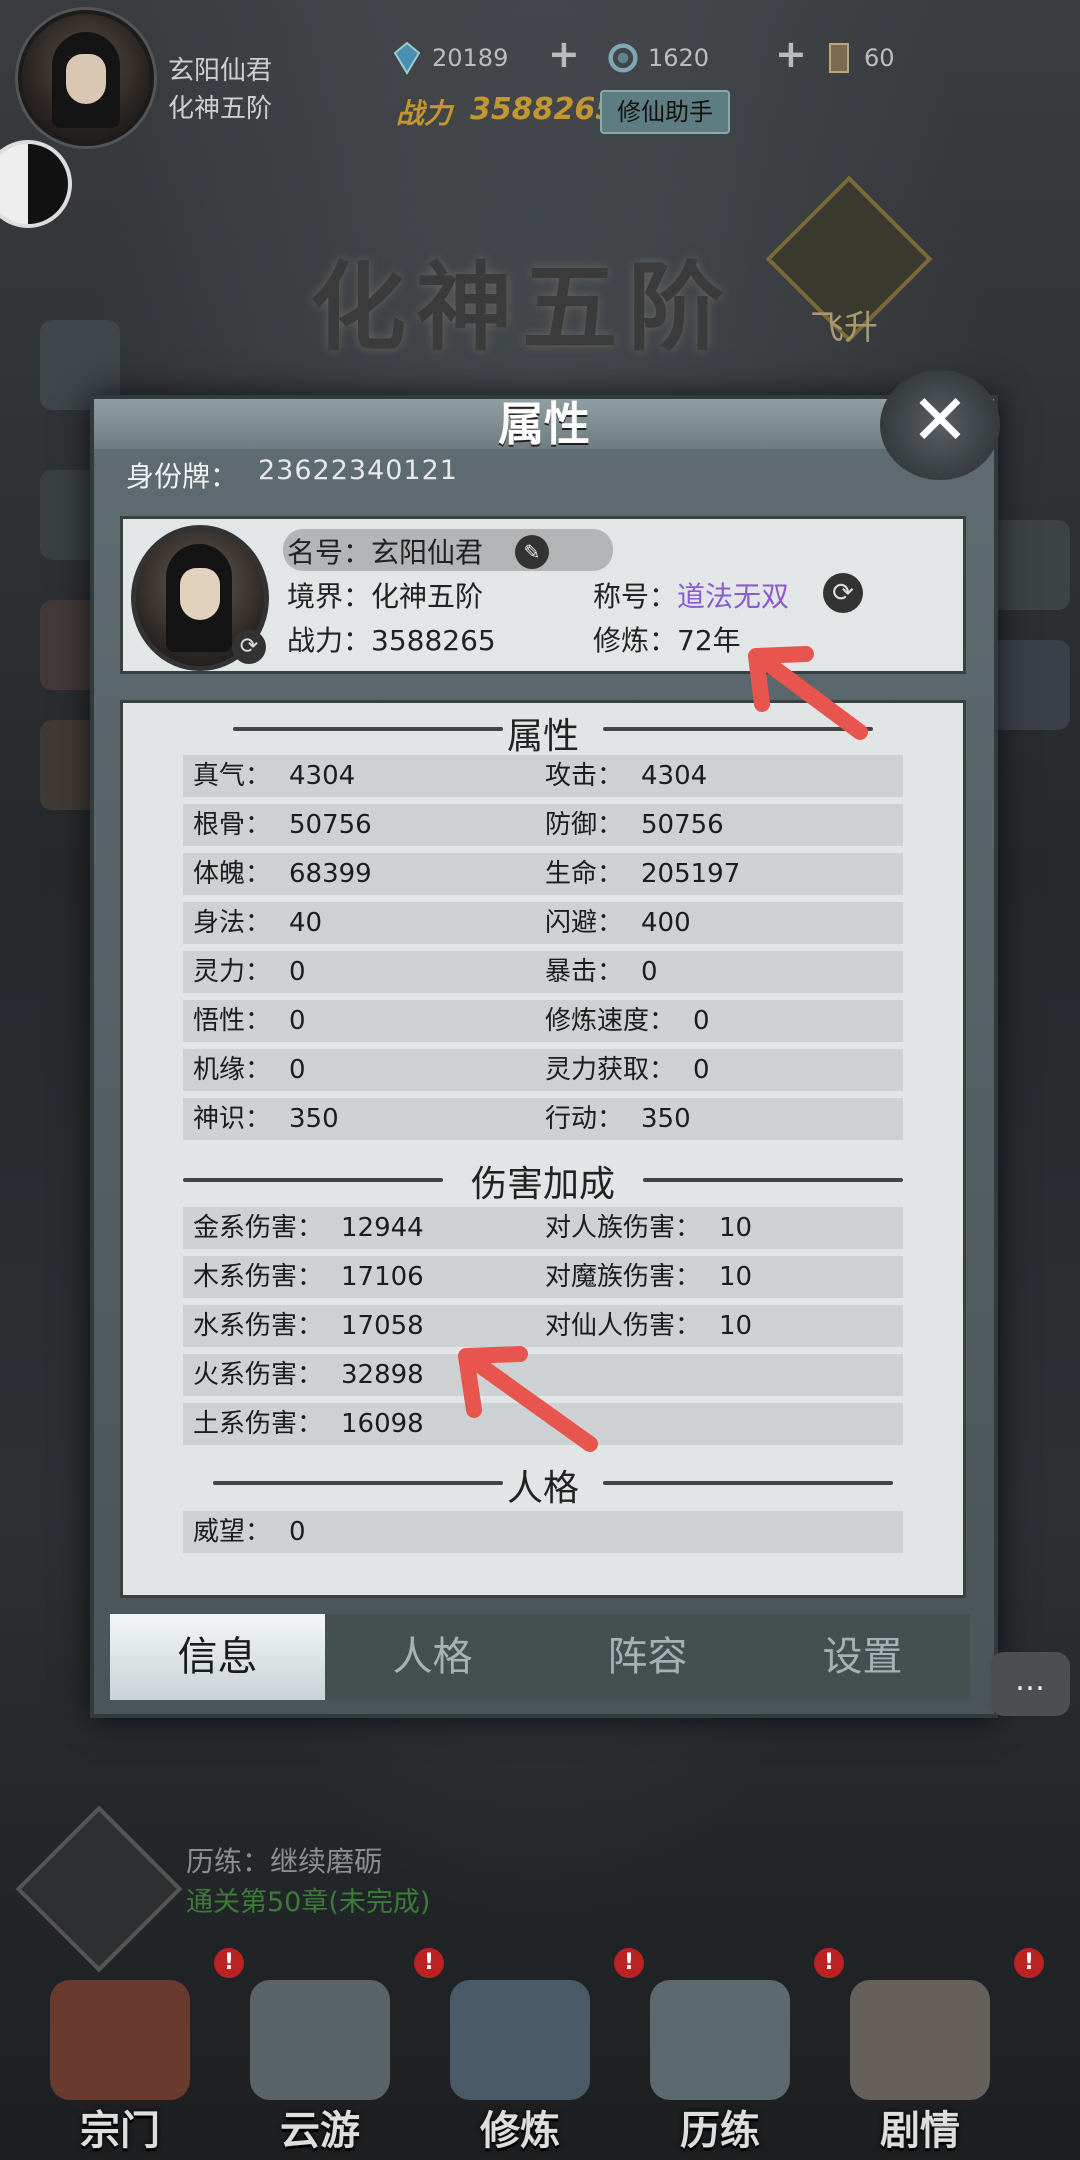 Image resolution: width=1080 pixels, height=2160 pixels. What do you see at coordinates (920, 2067) in the screenshot?
I see `bottom-nav-item: 剧情` at bounding box center [920, 2067].